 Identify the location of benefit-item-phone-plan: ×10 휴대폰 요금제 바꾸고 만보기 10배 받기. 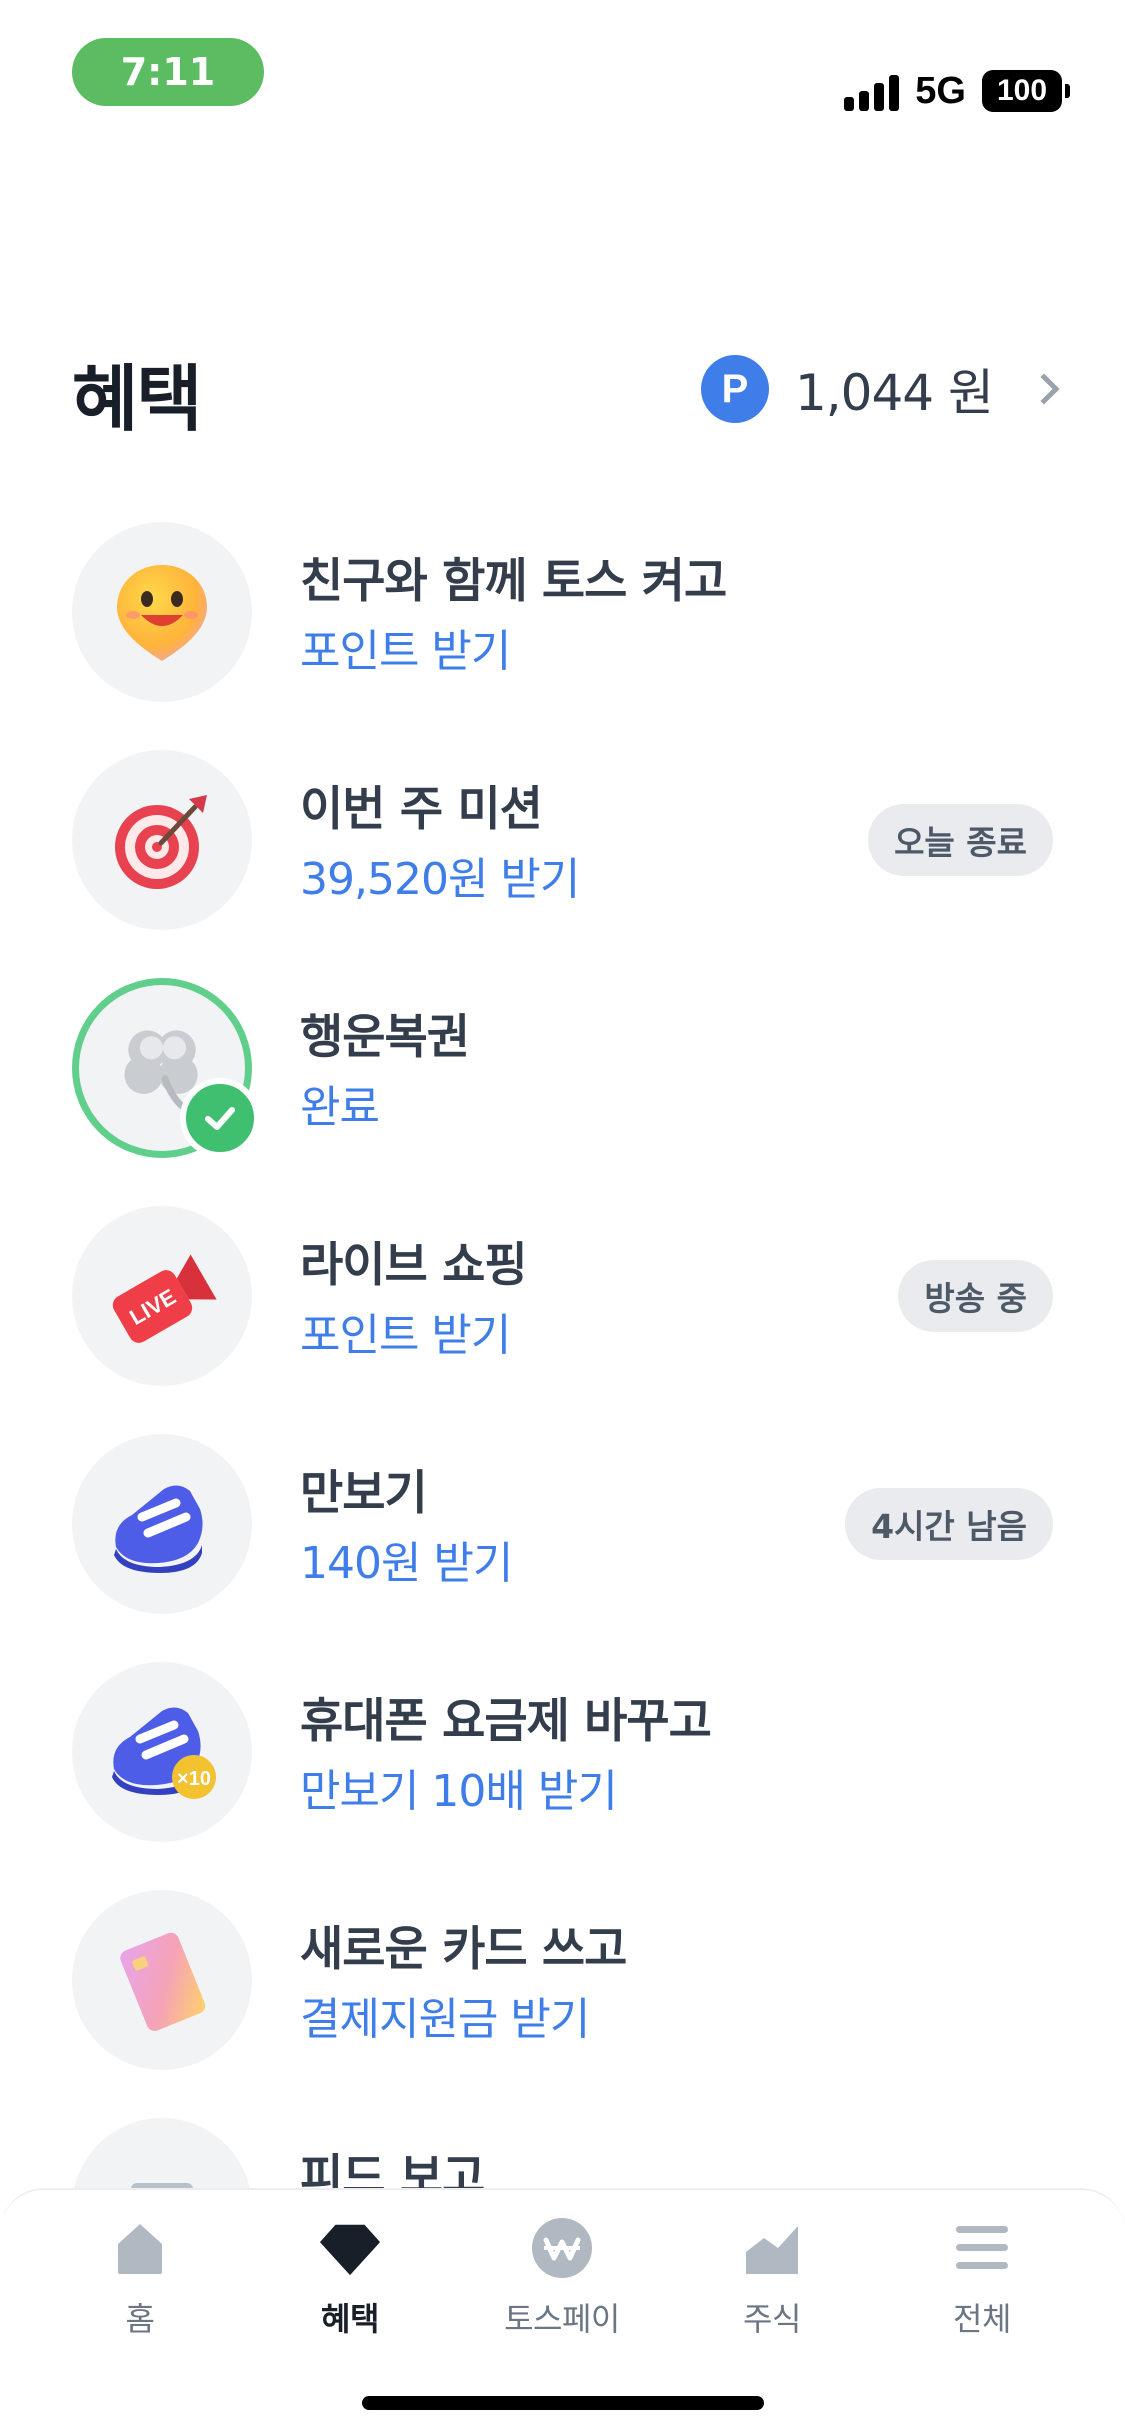
(562, 1752).